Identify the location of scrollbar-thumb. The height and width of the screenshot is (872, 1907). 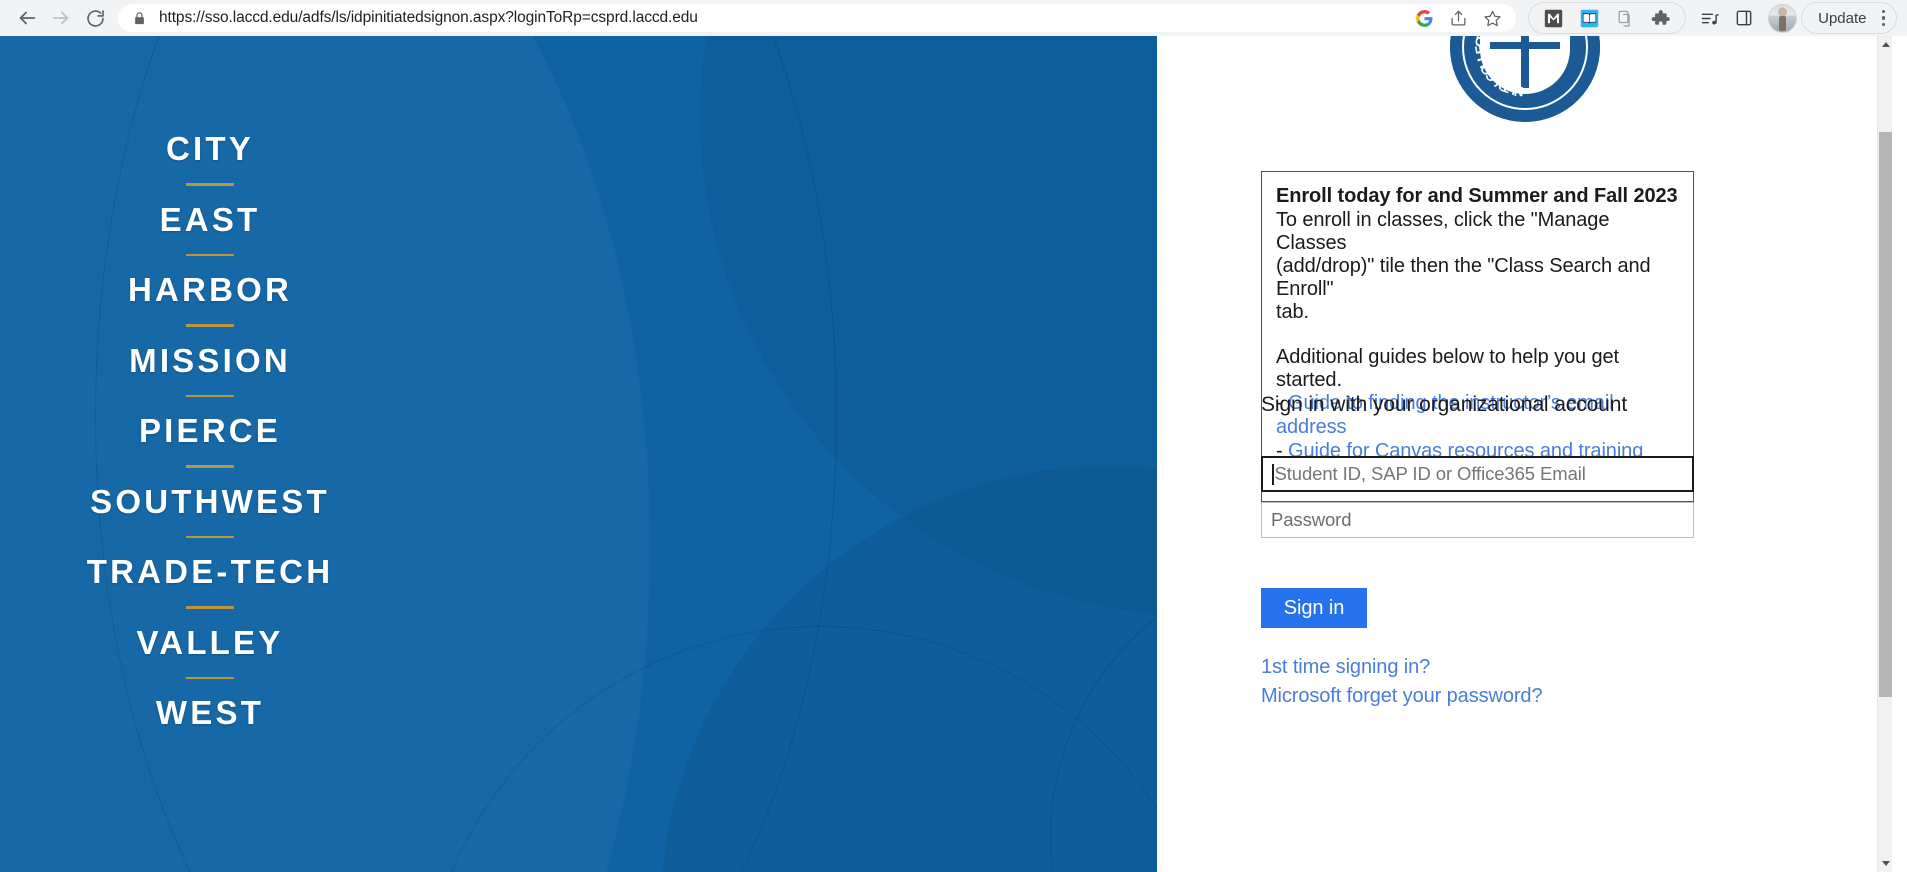
(1885, 414).